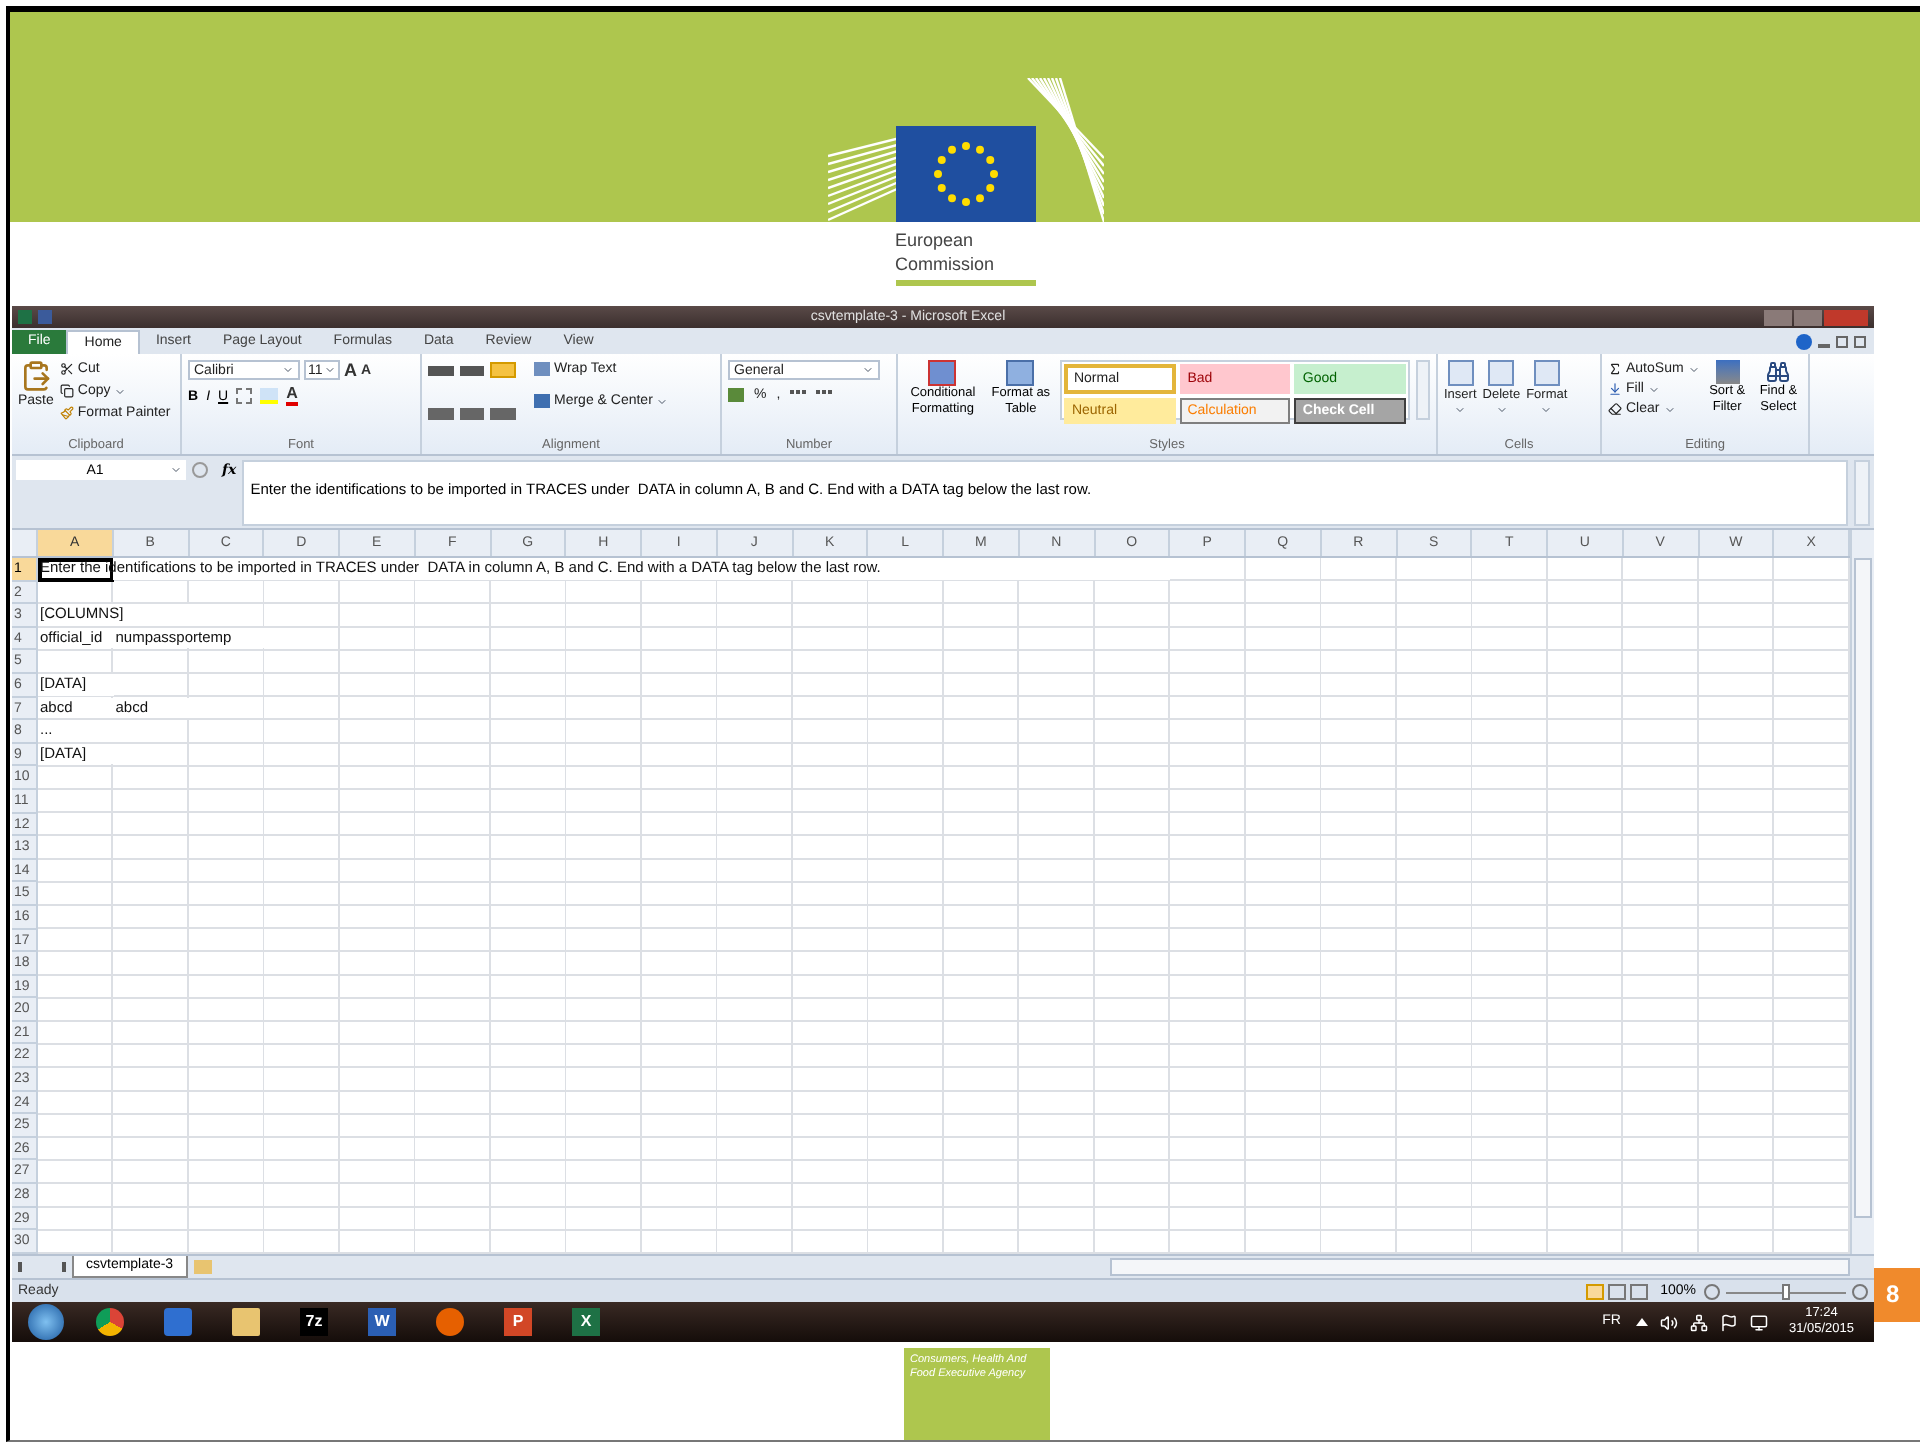 The height and width of the screenshot is (1444, 1920). I want to click on restore-icon, so click(1842, 342).